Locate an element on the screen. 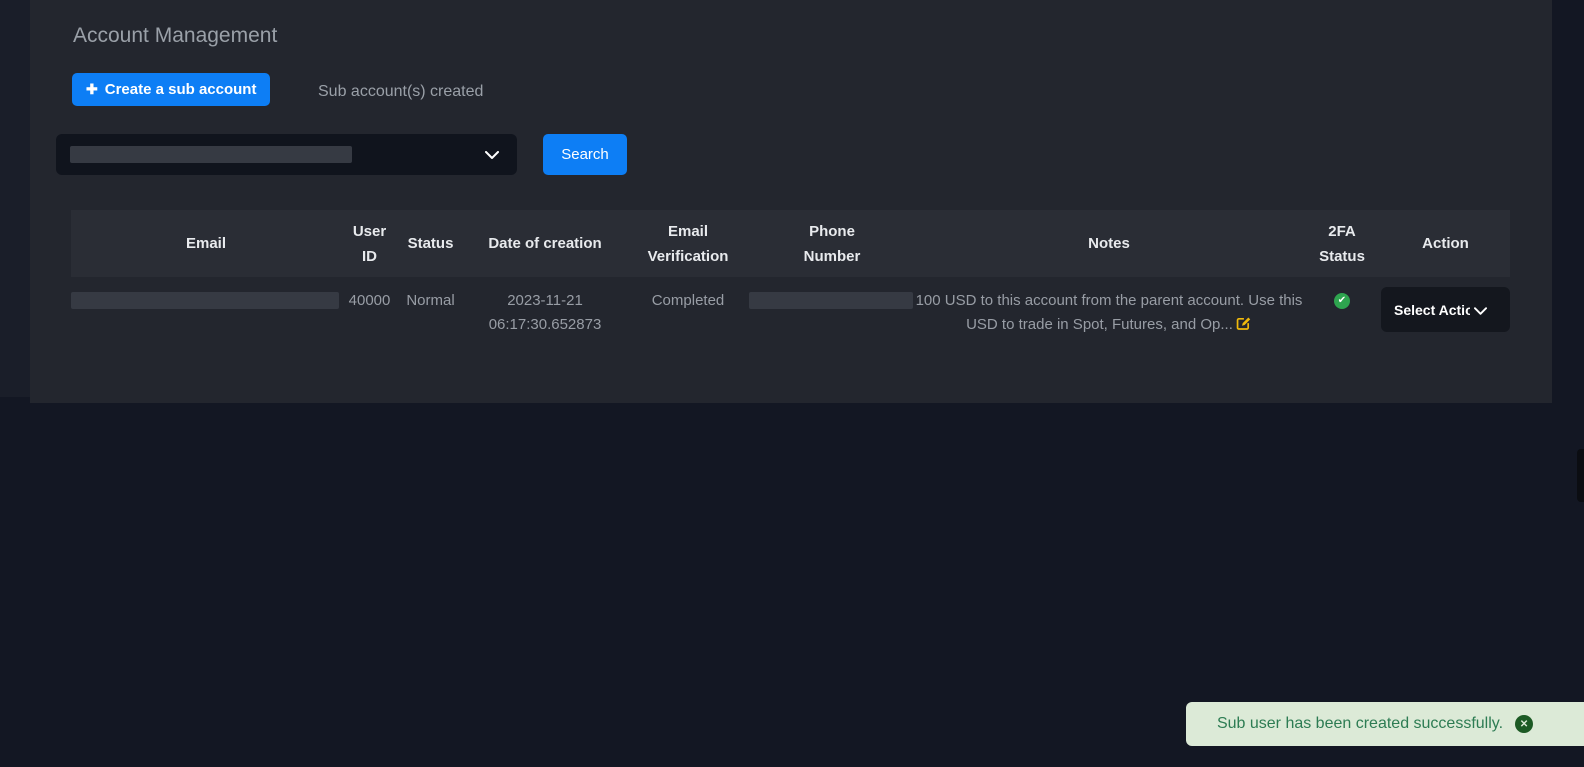 The image size is (1584, 767). select-action-label: Select Action is located at coordinates (1432, 309).